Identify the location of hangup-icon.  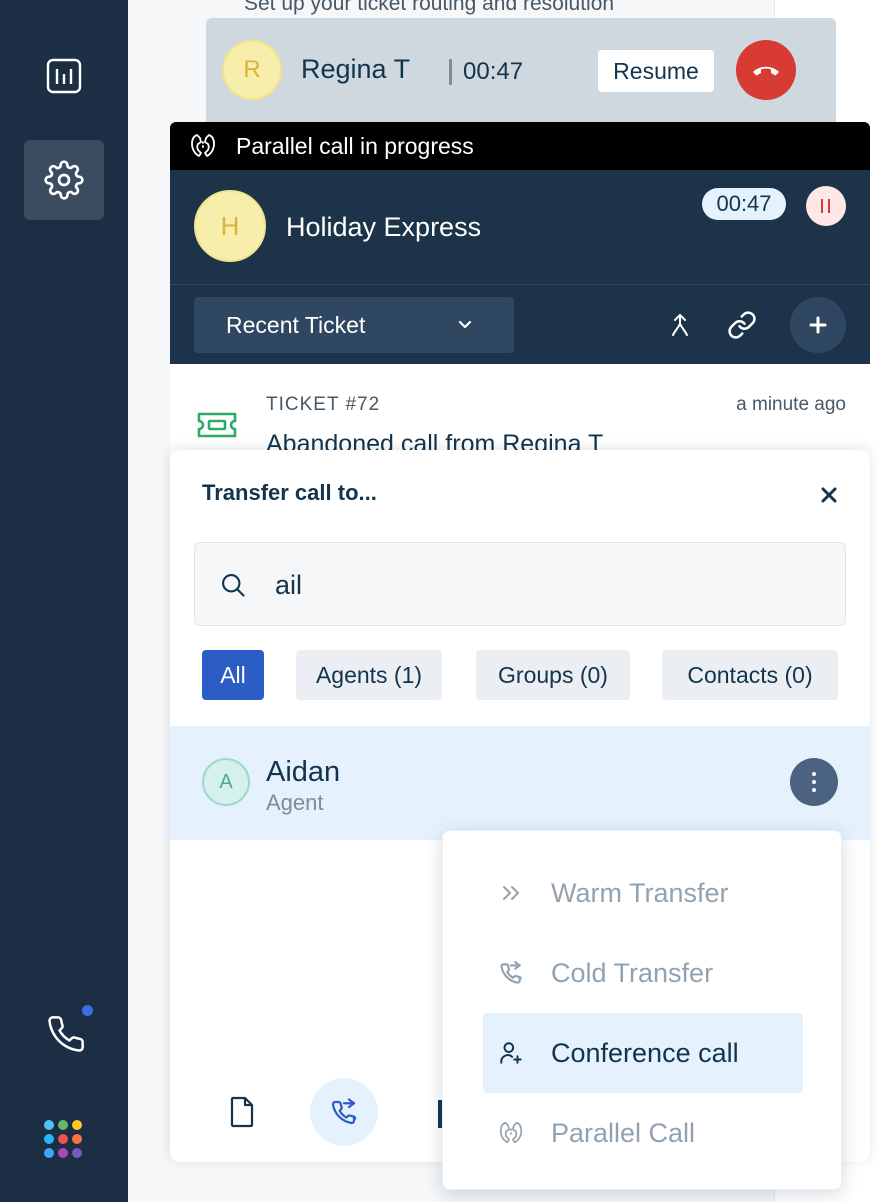
(766, 71).